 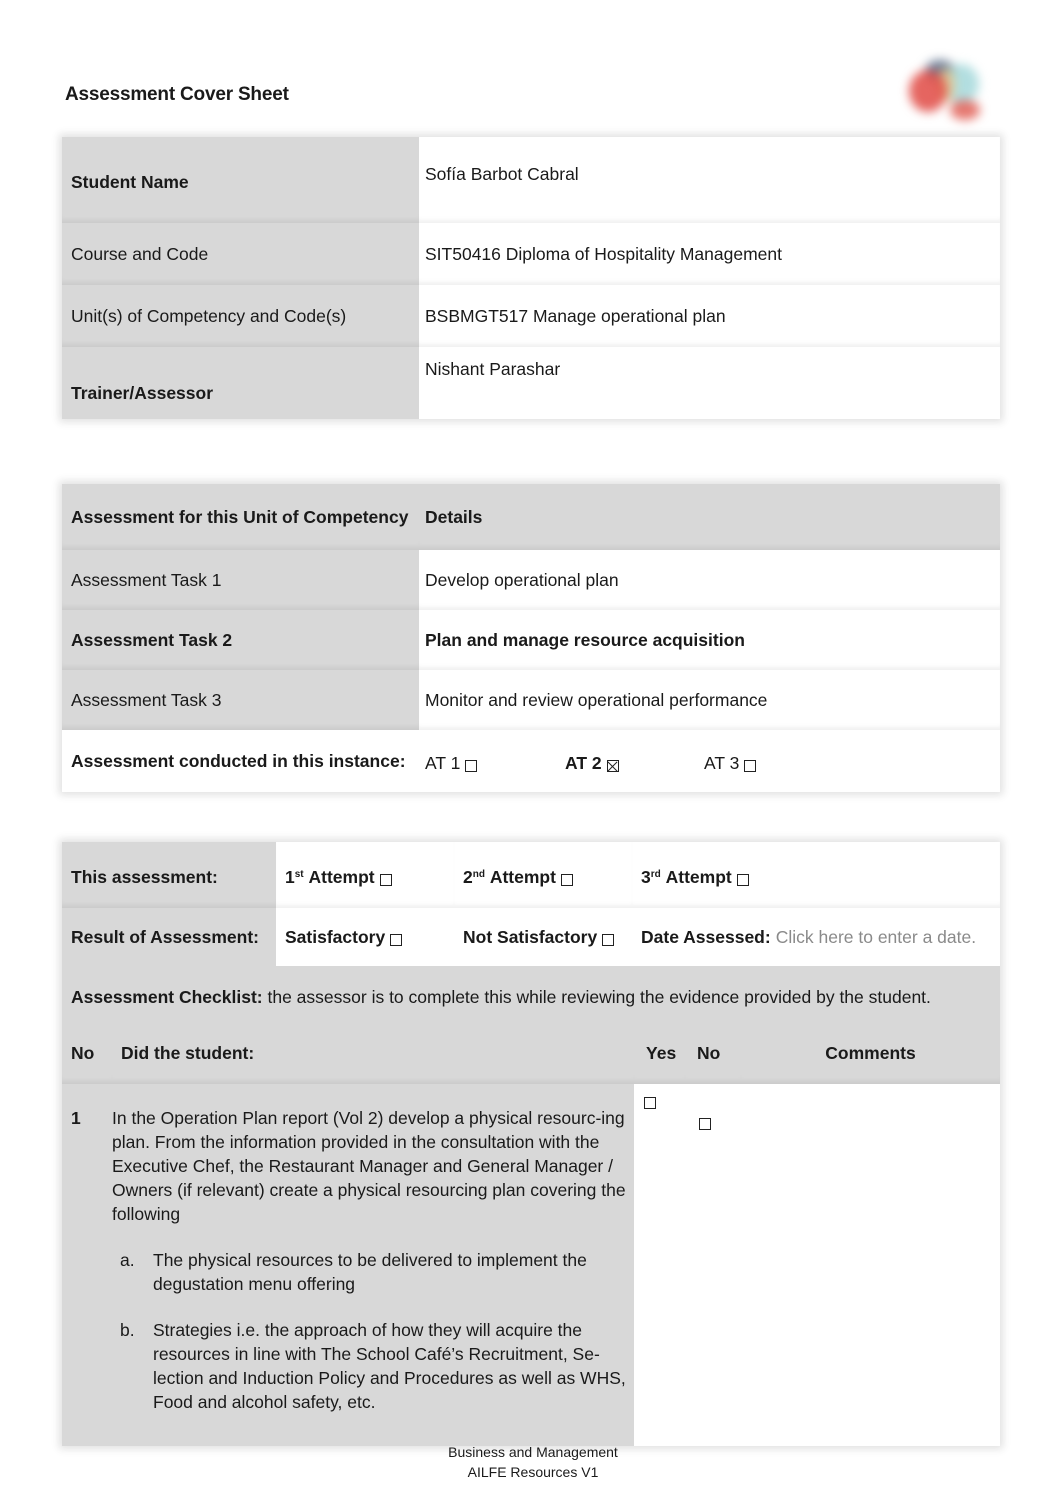 I want to click on student-name-row: Student Name Sofía Barbot Cabral, so click(x=531, y=180).